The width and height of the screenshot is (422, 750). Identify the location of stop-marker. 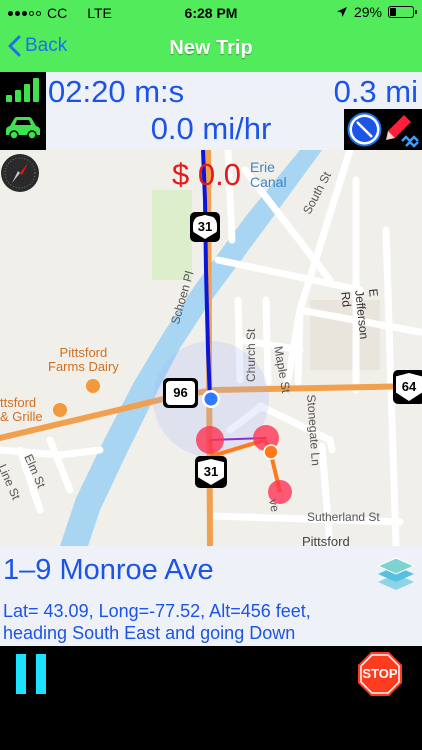
(210, 440).